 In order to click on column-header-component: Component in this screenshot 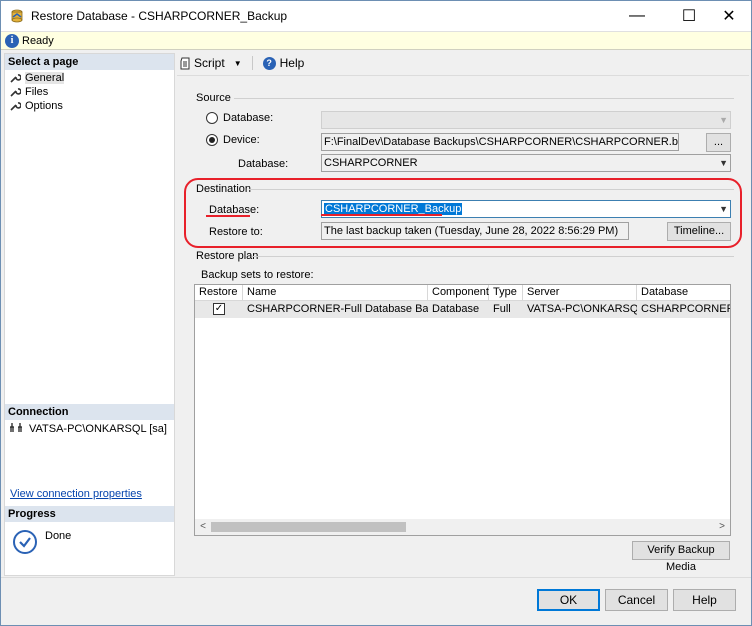, I will do `click(458, 293)`.